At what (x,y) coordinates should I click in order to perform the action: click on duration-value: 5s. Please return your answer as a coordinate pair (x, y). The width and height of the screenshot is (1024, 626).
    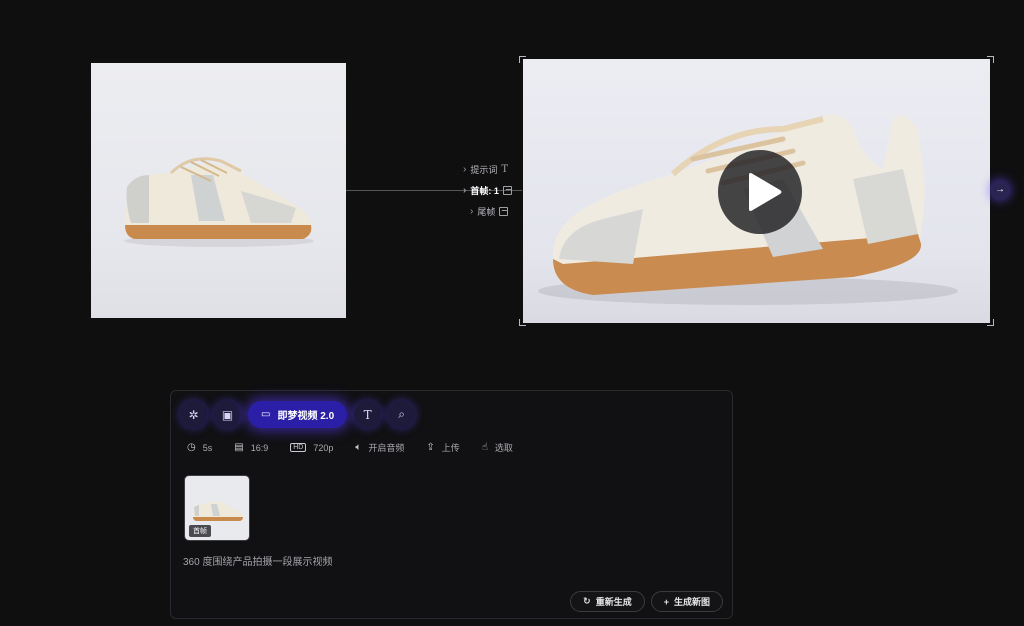
    Looking at the image, I should click on (207, 447).